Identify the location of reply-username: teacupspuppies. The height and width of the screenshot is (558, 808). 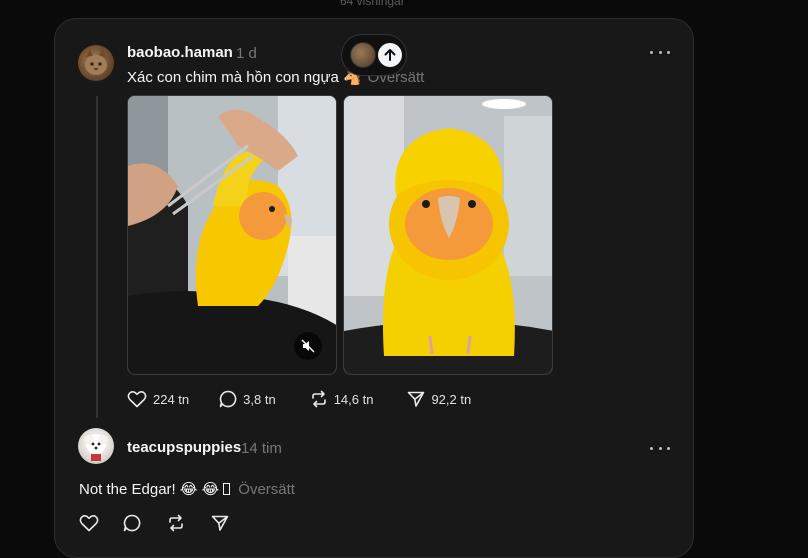
(184, 447).